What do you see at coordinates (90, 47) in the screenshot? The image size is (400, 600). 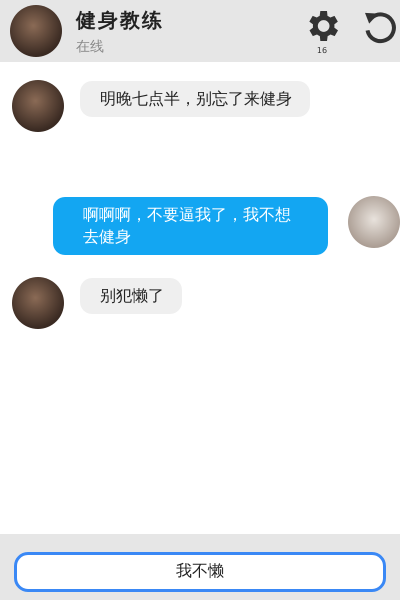 I see `status-text: 在线` at bounding box center [90, 47].